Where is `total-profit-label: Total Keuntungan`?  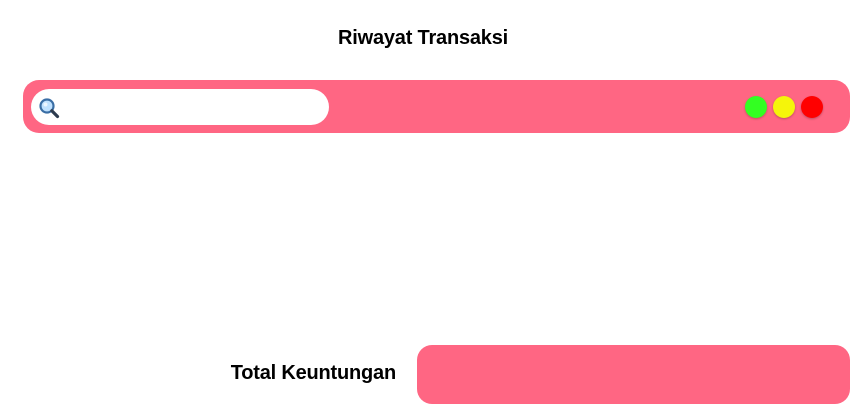 total-profit-label: Total Keuntungan is located at coordinates (313, 373).